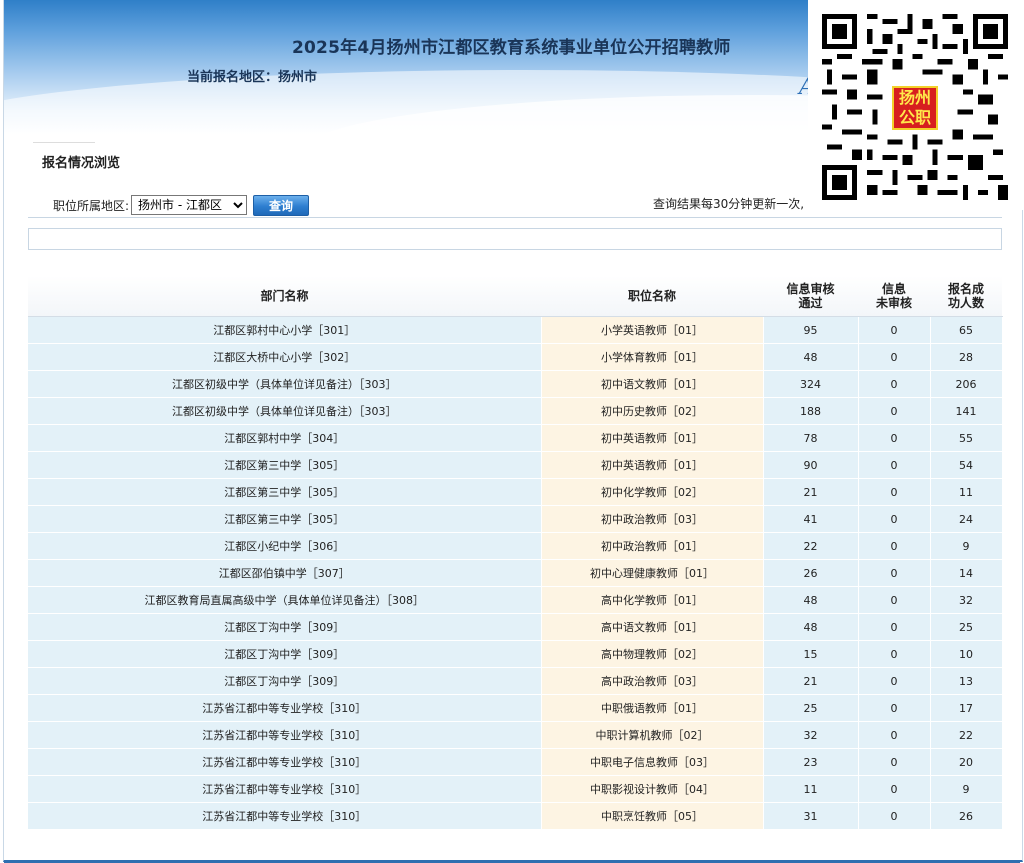 Image resolution: width=1024 pixels, height=863 pixels. Describe the element at coordinates (966, 492) in the screenshot. I see `success-count-cell: 11` at that location.